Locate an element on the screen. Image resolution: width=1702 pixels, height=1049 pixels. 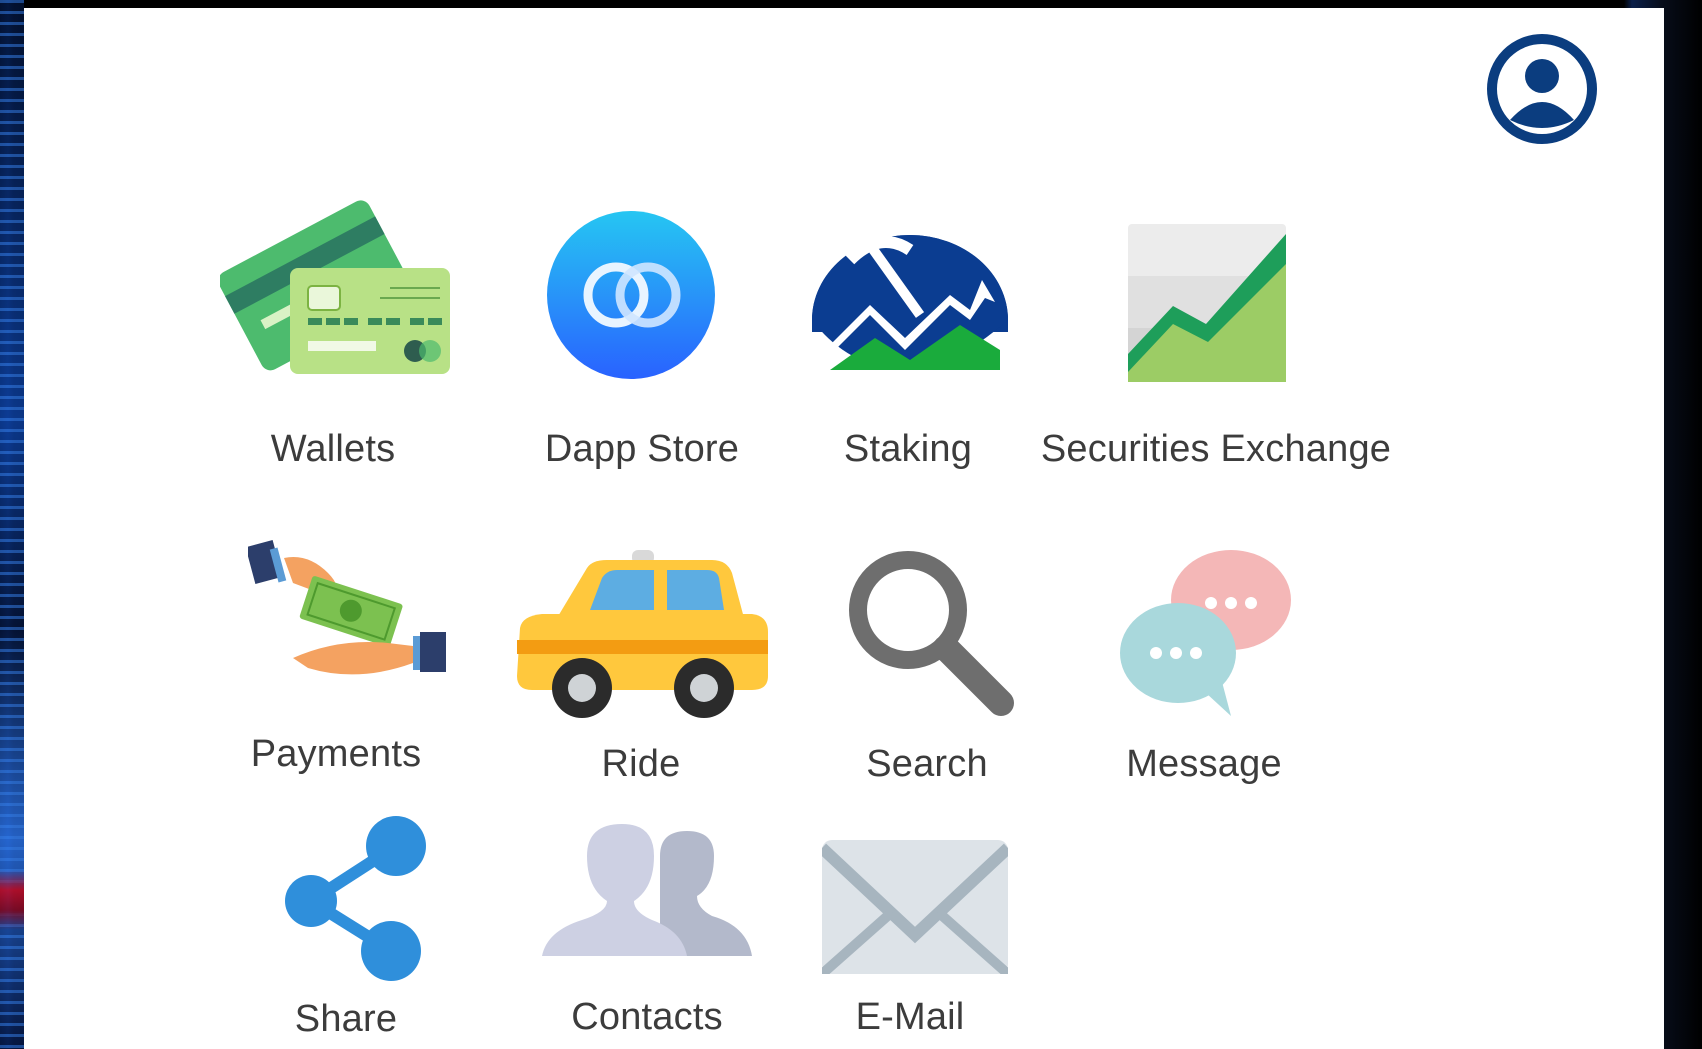
share-icon is located at coordinates (355, 898).